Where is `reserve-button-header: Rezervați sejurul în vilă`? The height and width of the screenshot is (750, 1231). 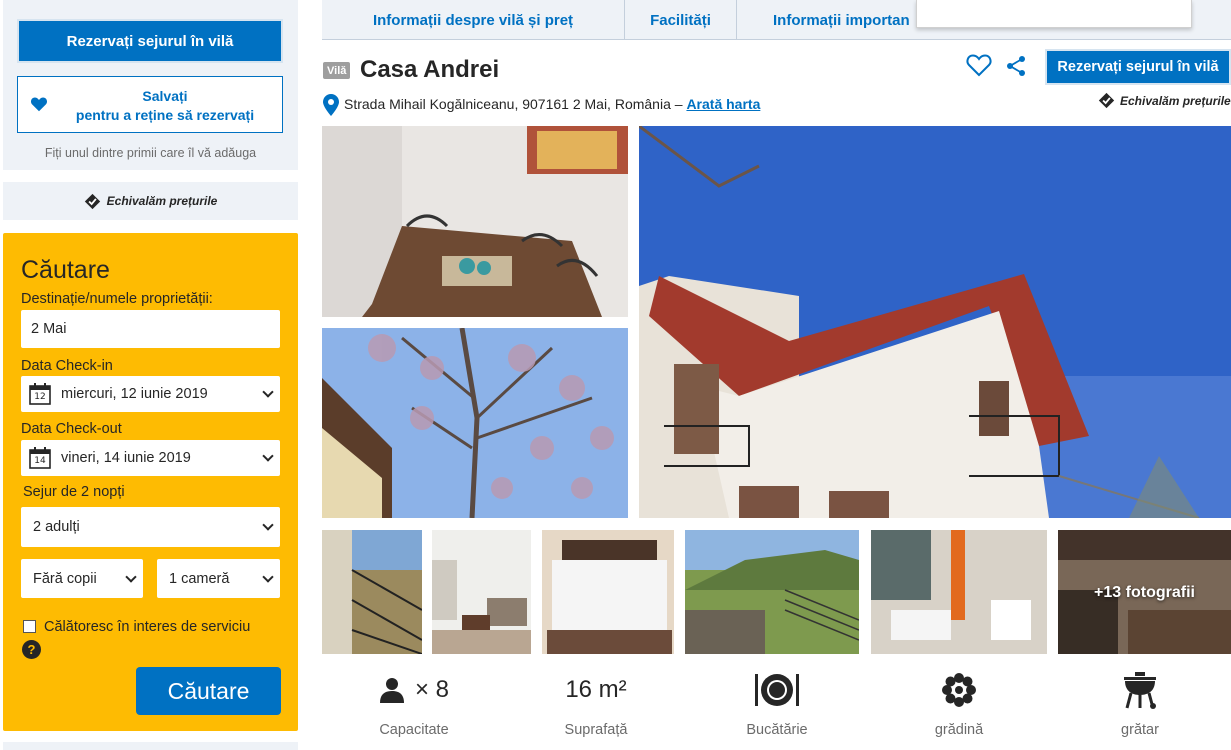 reserve-button-header: Rezervați sejurul în vilă is located at coordinates (1138, 67).